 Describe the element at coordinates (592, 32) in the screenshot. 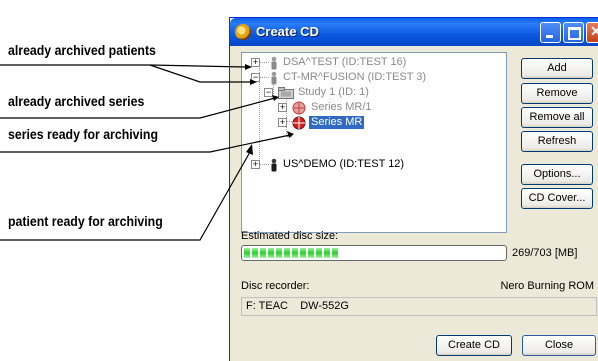

I see `close-window-button` at that location.